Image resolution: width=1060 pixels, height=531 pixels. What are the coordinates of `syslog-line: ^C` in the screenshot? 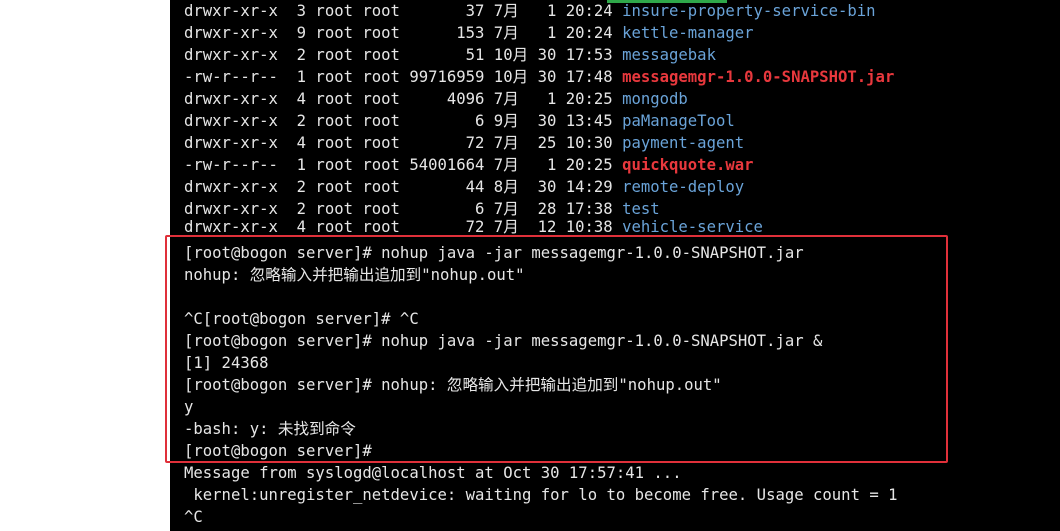 It's located at (193, 517).